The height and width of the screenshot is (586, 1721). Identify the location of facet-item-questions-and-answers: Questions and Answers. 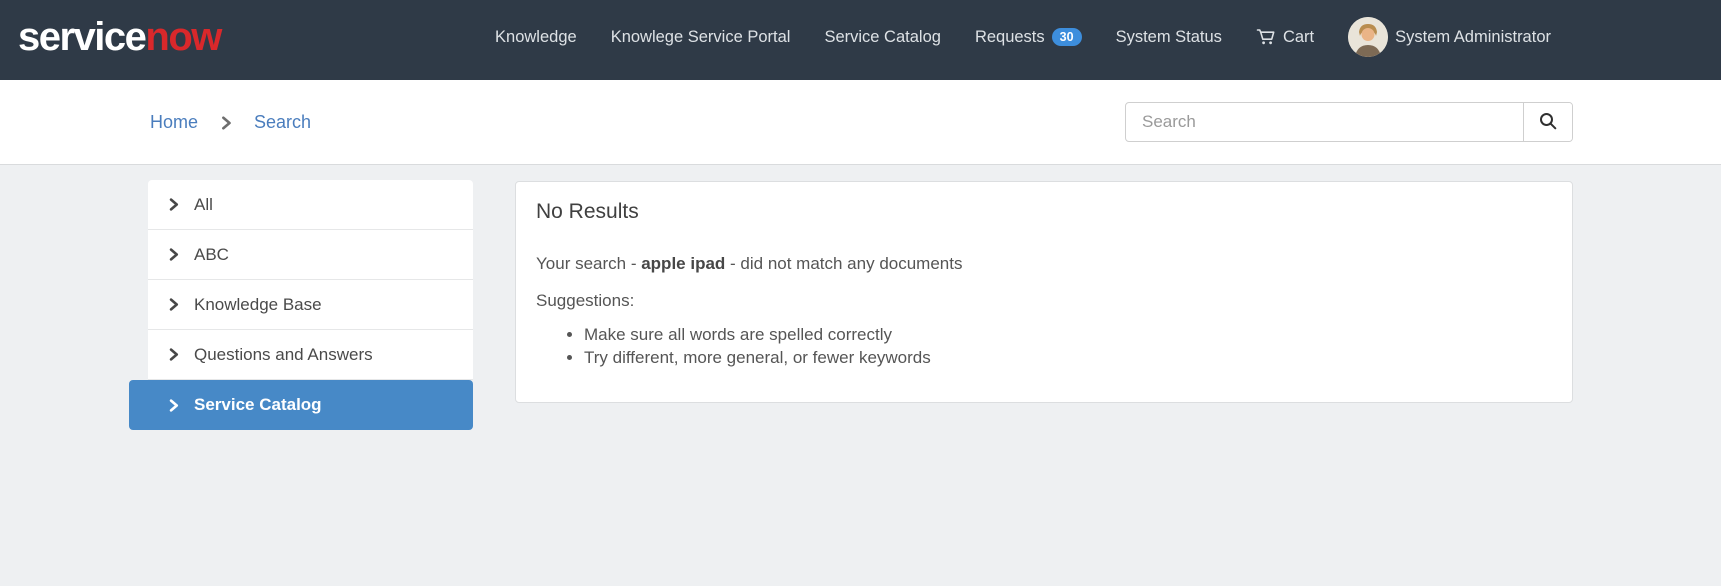
(310, 355).